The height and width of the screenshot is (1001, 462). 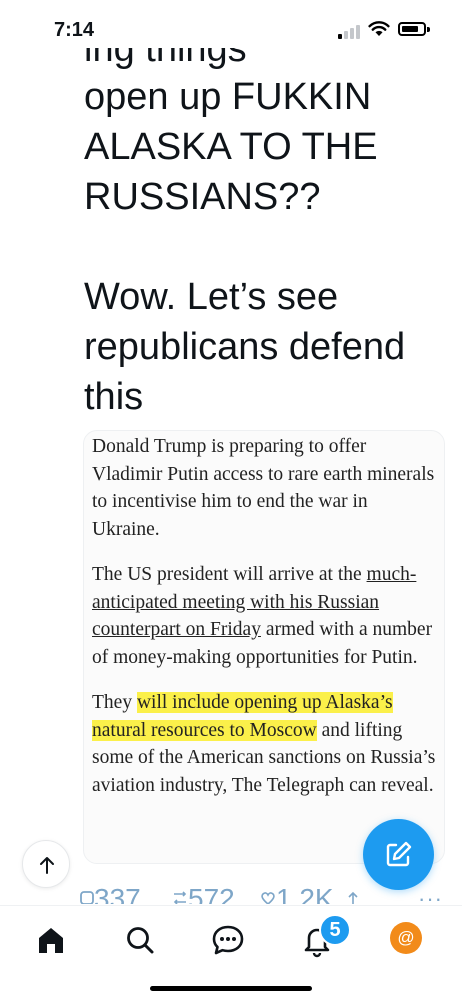 I want to click on messages-icon, so click(x=228, y=940).